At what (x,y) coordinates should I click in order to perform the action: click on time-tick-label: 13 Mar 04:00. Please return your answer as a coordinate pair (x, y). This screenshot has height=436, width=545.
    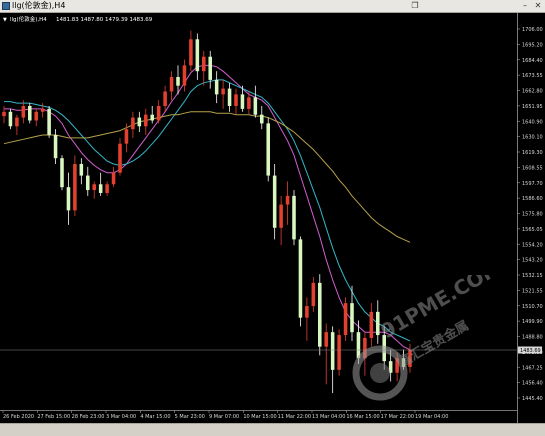
    Looking at the image, I should click on (328, 417).